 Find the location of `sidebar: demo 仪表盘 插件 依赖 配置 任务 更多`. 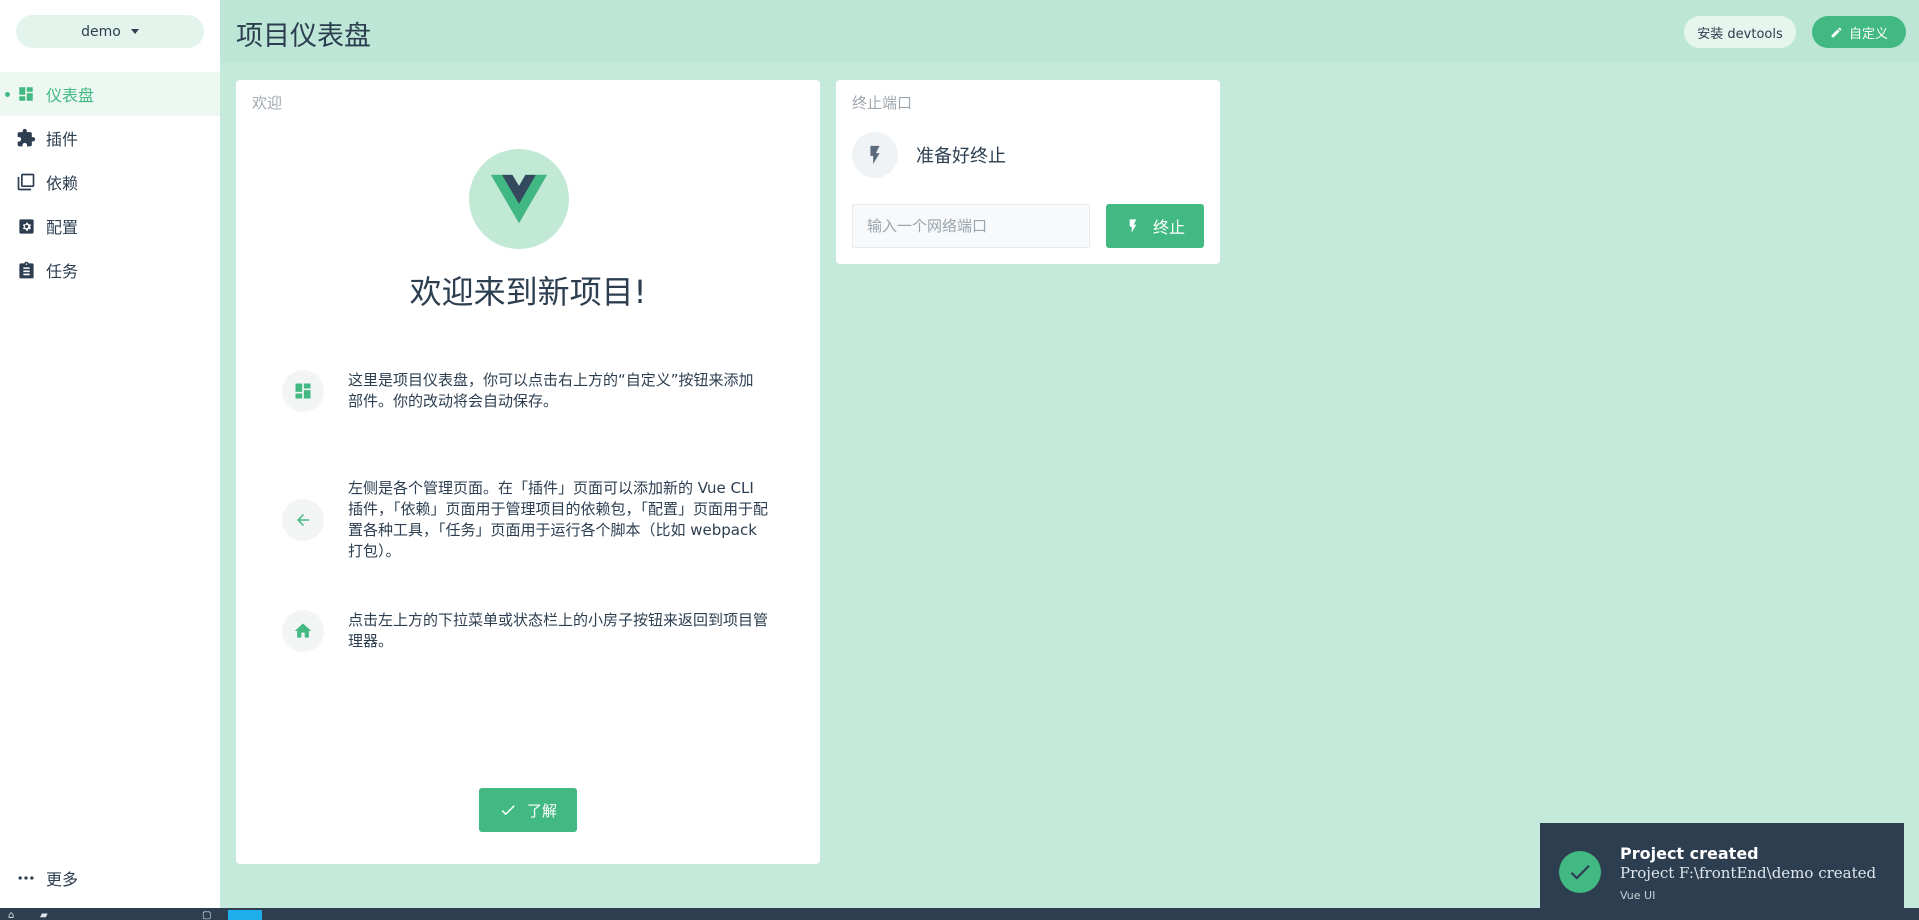

sidebar: demo 仪表盘 插件 依赖 配置 任务 更多 is located at coordinates (110, 454).